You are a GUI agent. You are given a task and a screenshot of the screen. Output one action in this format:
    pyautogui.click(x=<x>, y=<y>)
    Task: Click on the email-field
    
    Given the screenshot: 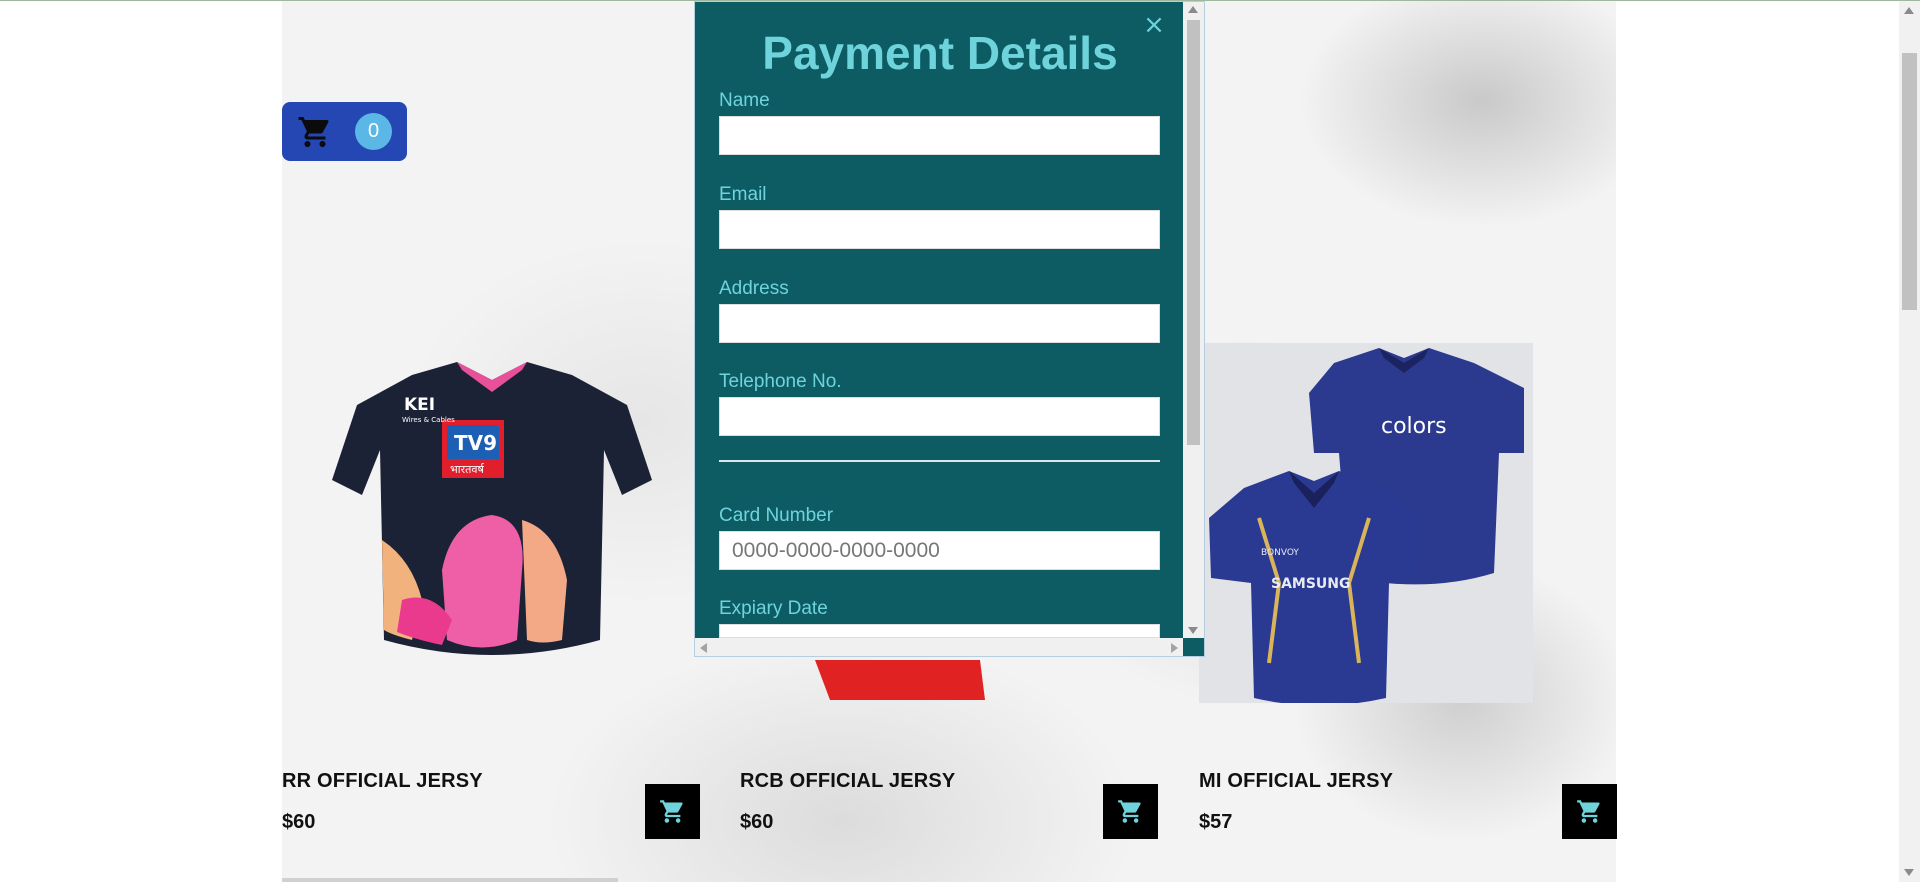 What is the action you would take?
    pyautogui.click(x=939, y=229)
    